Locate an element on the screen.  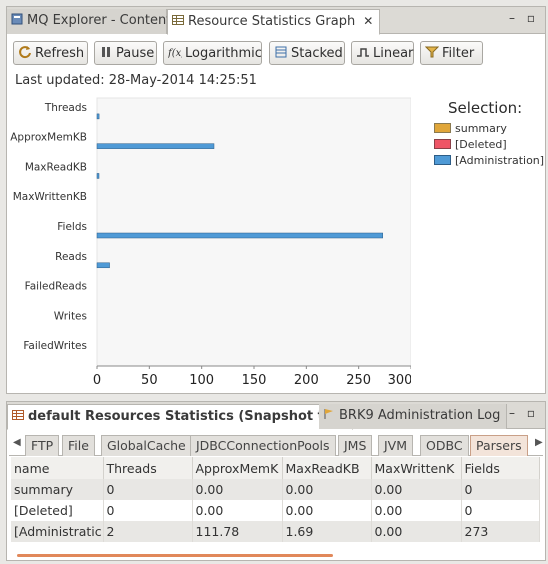
table-row: [Administratic 2 111.78 1.69 0.00 273 is located at coordinates (275, 531).